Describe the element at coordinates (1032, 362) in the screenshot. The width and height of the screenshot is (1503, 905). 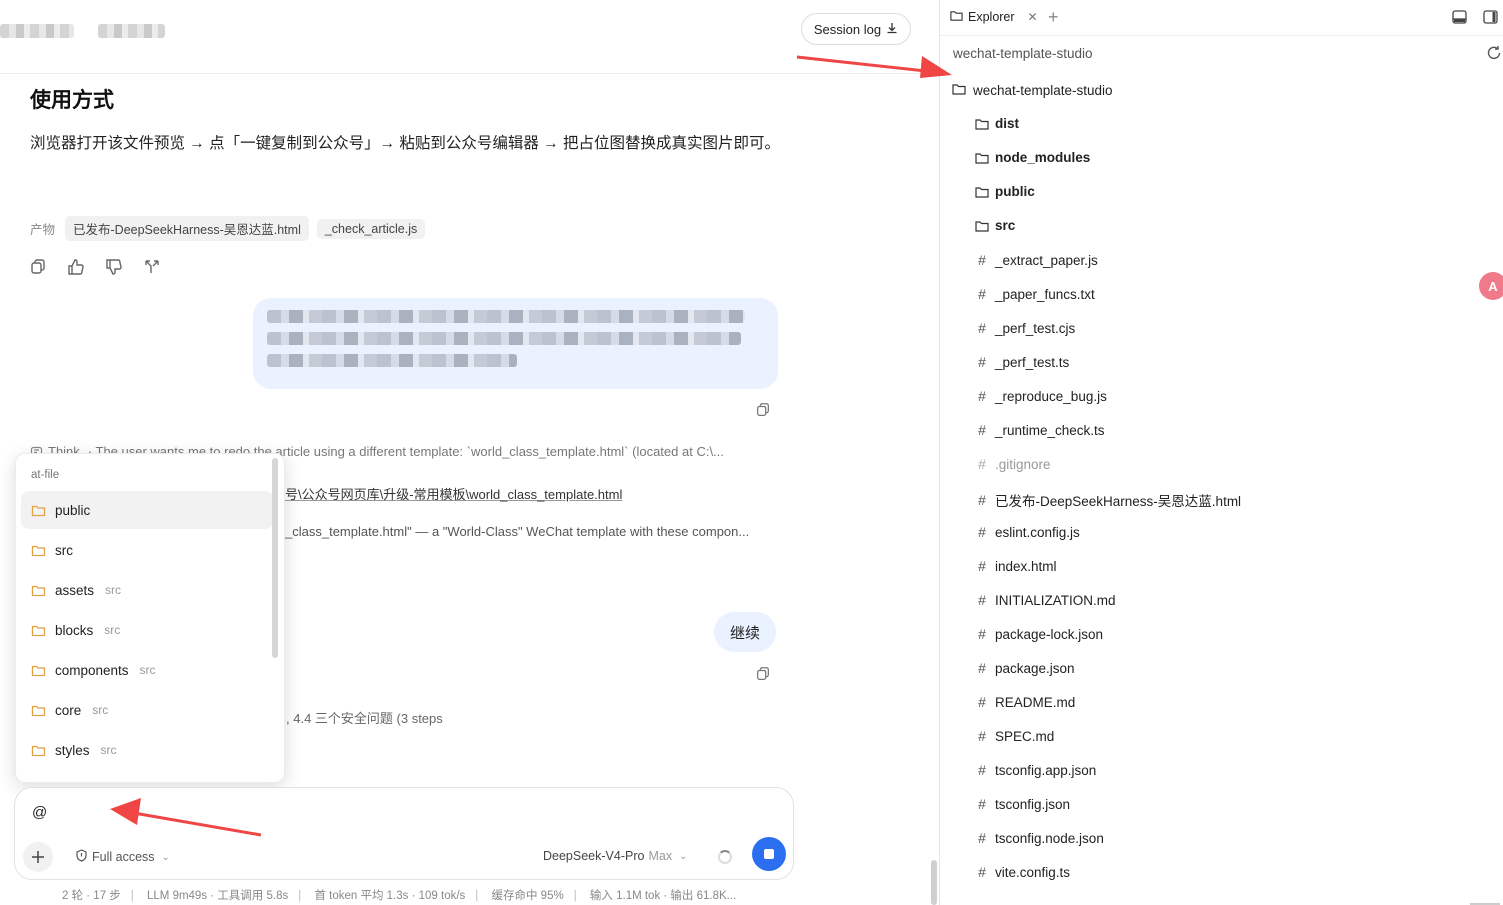
I see `tree-file-label: _perf_test.ts` at that location.